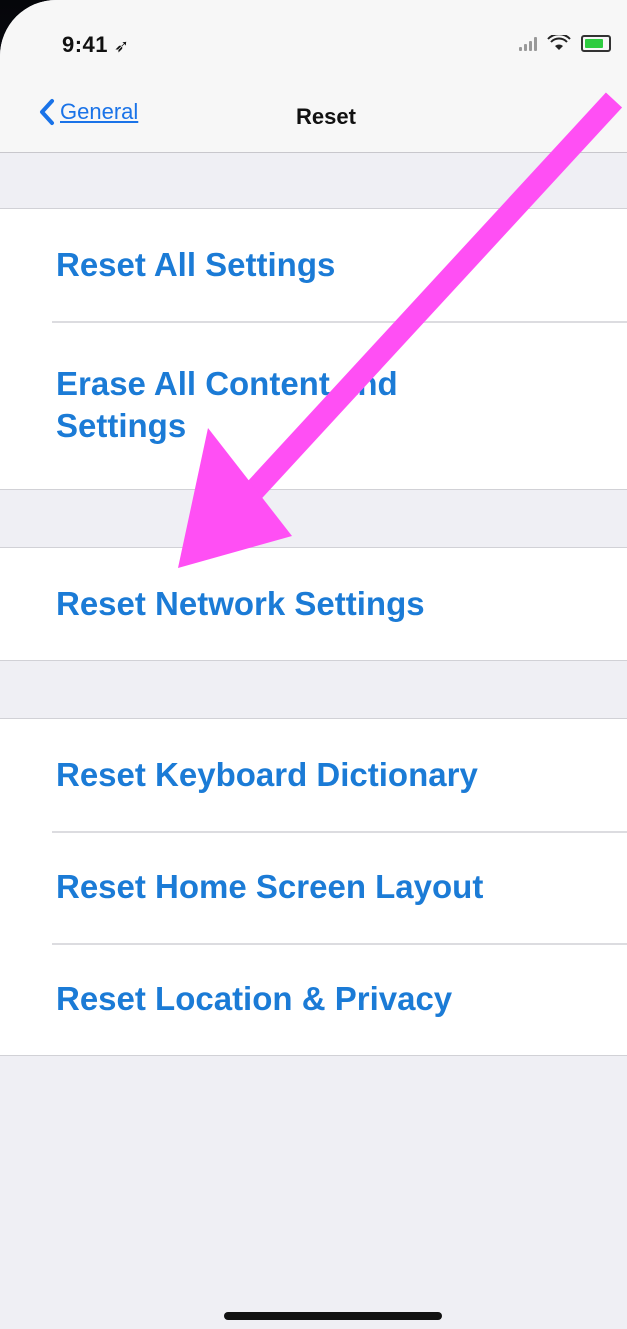 This screenshot has width=627, height=1329. I want to click on row-label: Reset Location & Privacy, so click(254, 998).